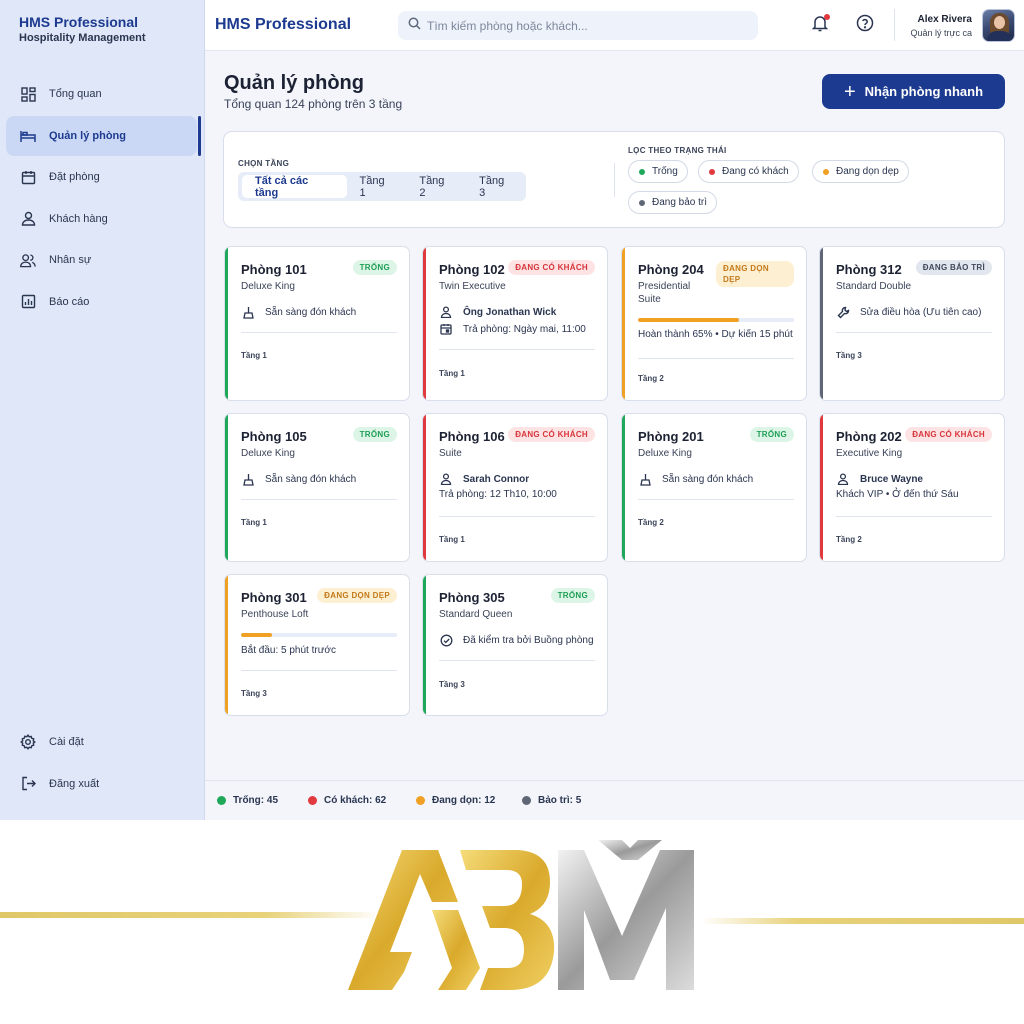  Describe the element at coordinates (78, 218) in the screenshot. I see `sidebar-item-label: Khách hàng` at that location.